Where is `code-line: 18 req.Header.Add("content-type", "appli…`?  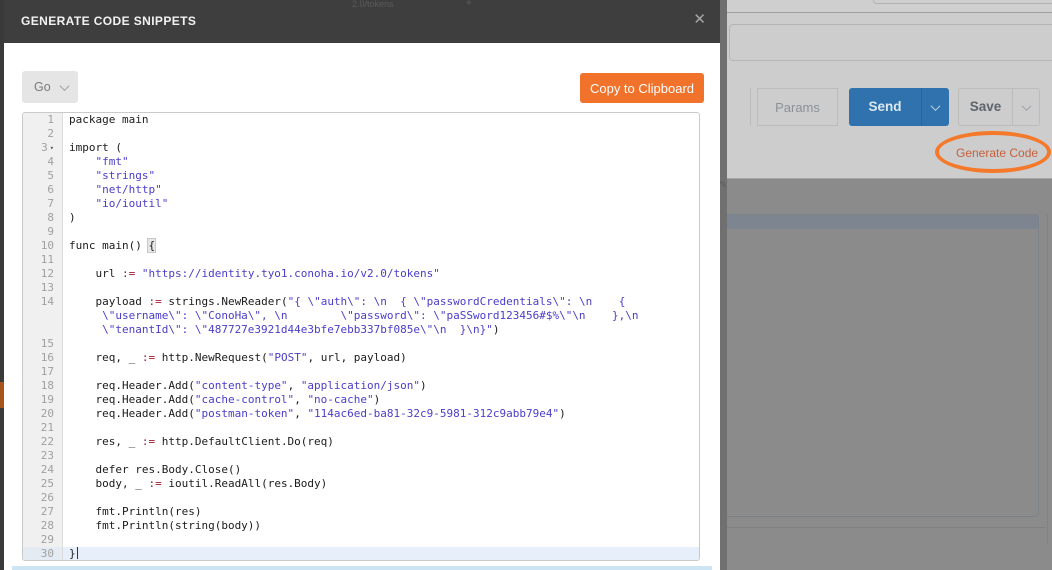 code-line: 18 req.Header.Add("content-type", "appli… is located at coordinates (361, 386).